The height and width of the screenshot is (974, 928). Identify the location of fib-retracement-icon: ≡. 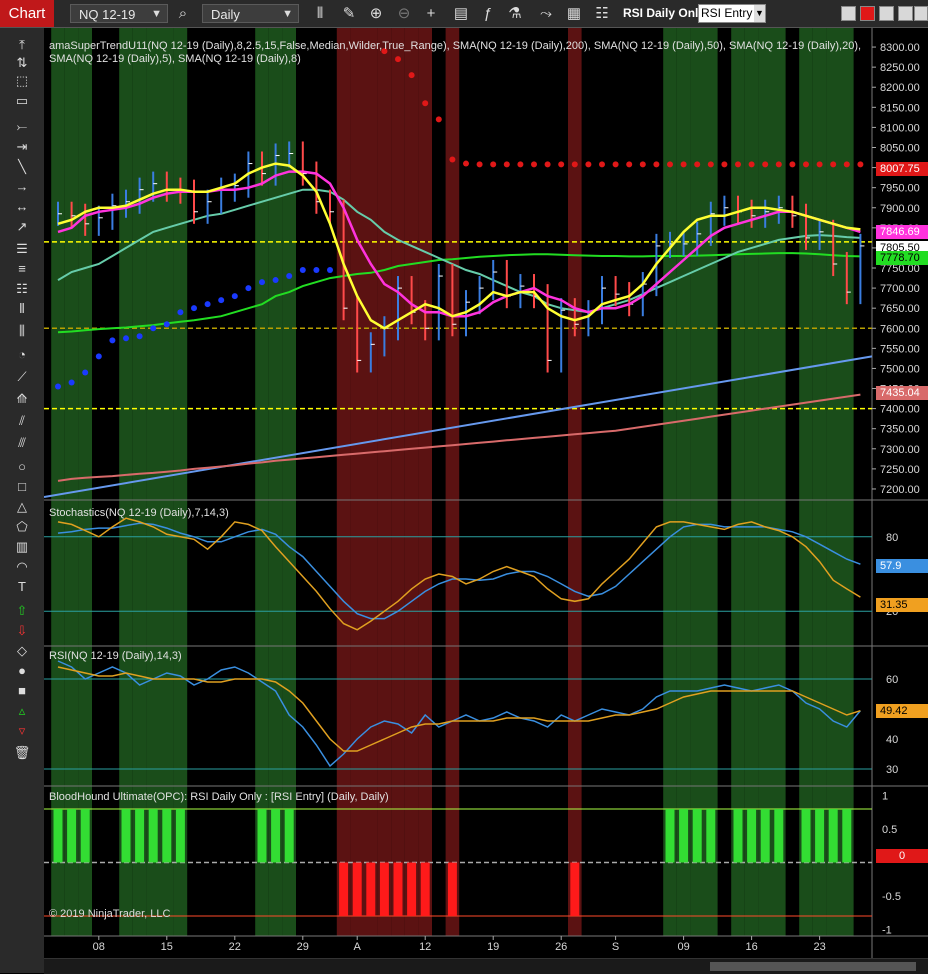
(22, 269).